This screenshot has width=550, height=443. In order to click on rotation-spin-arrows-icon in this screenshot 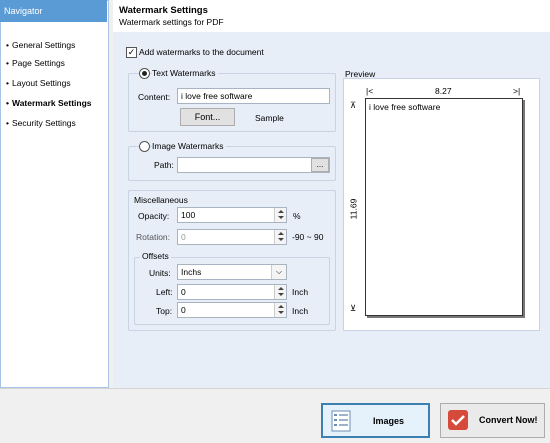, I will do `click(280, 237)`.